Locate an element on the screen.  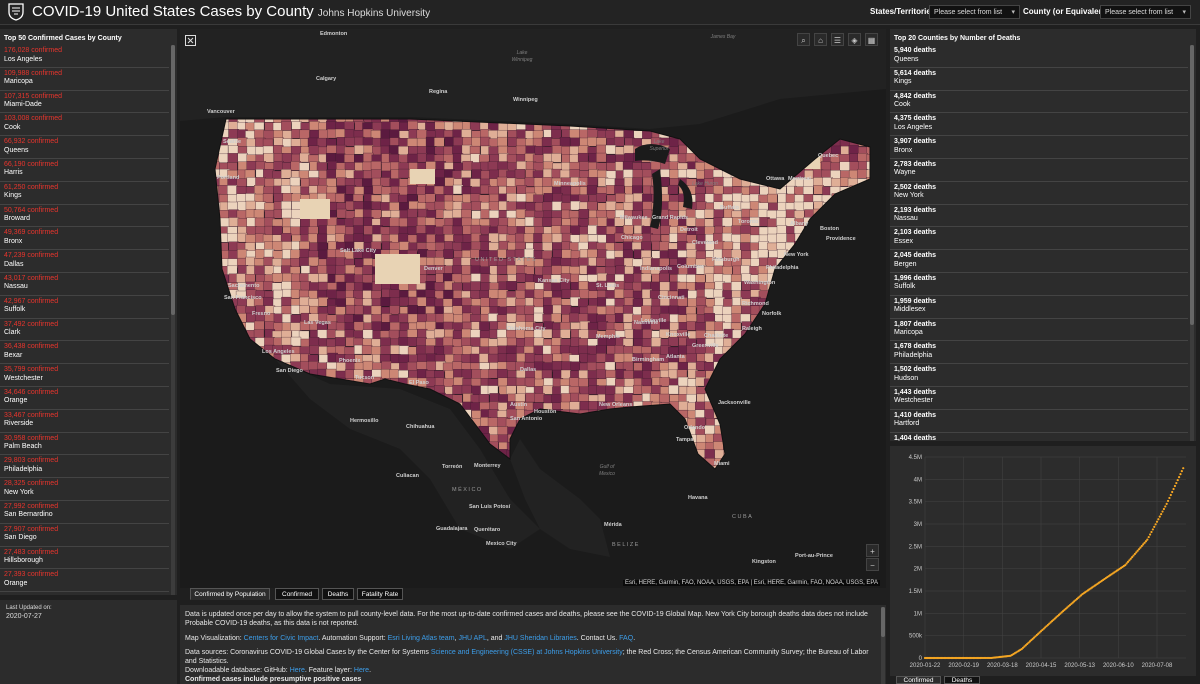
jhu-sheridan-link: JHU Sheridan Libraries is located at coordinates (540, 638).